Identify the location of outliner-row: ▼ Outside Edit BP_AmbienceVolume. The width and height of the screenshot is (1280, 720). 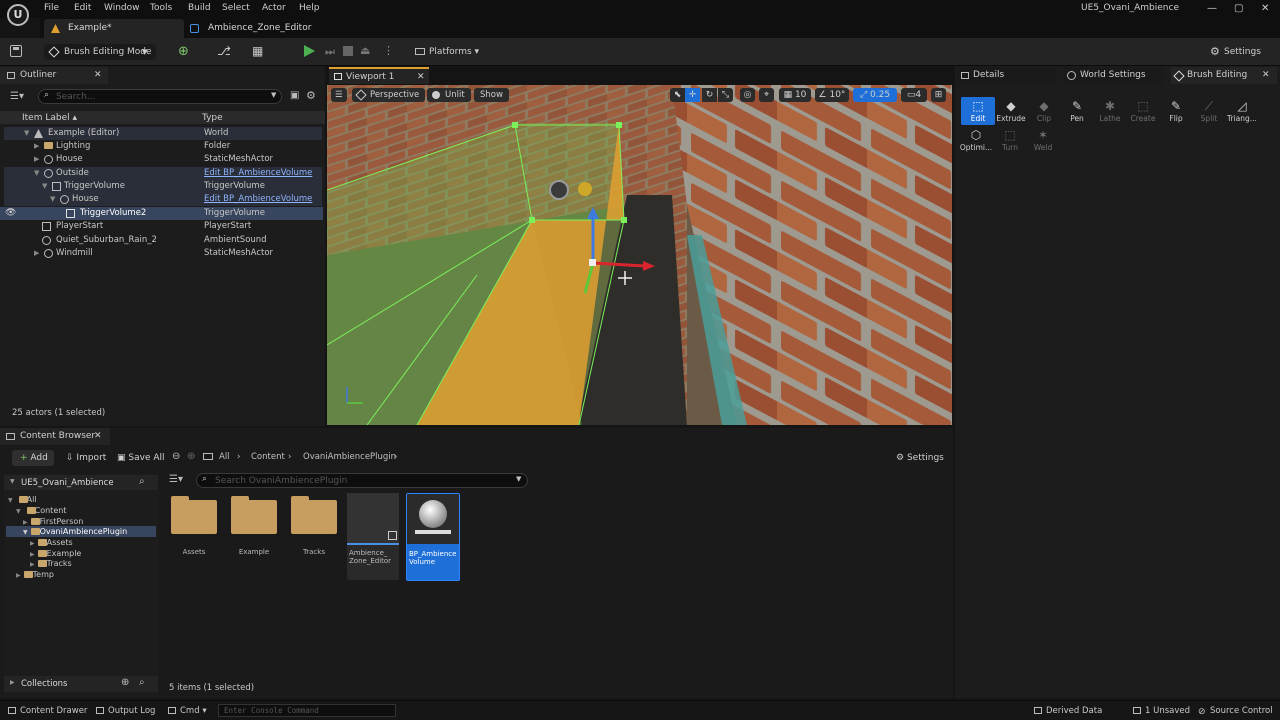
(163, 173).